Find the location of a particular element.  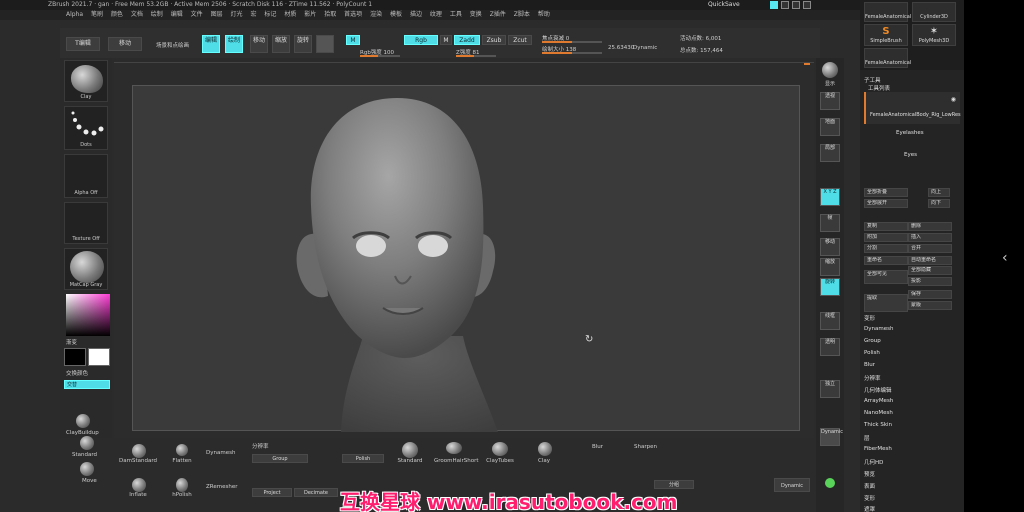

collapse-all-button: 全部折叠 is located at coordinates (886, 192).